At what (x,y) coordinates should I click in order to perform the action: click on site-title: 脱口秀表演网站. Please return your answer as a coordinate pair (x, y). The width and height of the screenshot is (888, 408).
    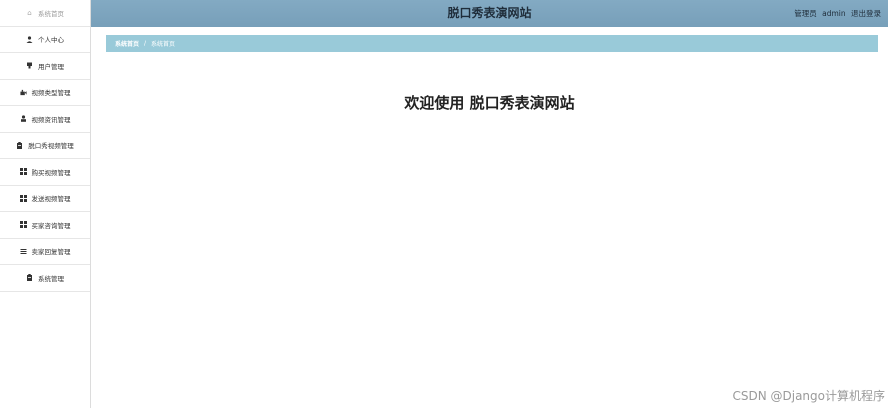
    Looking at the image, I should click on (489, 13).